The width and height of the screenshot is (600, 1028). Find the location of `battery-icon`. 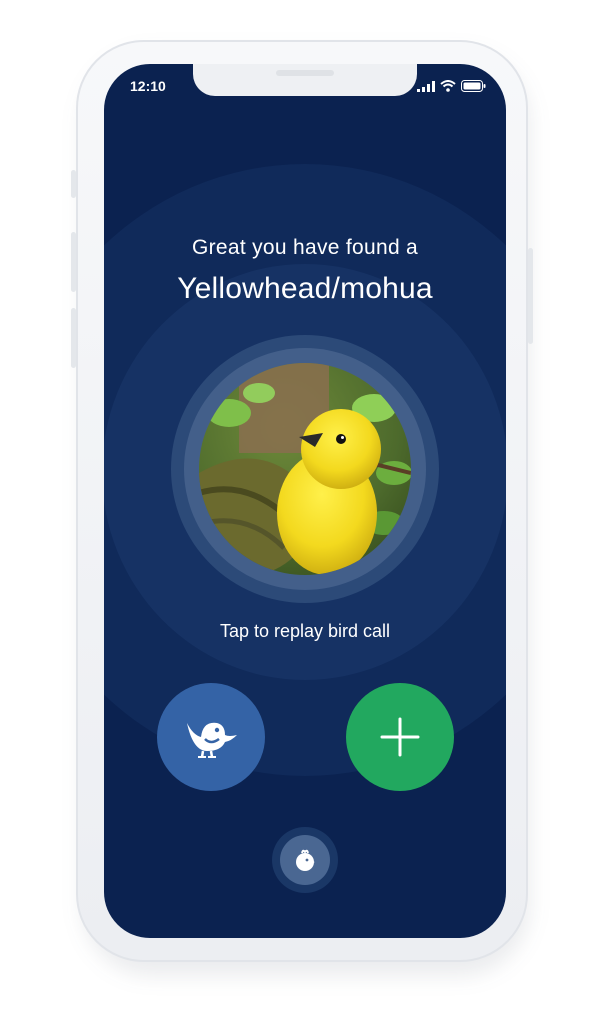

battery-icon is located at coordinates (473, 86).